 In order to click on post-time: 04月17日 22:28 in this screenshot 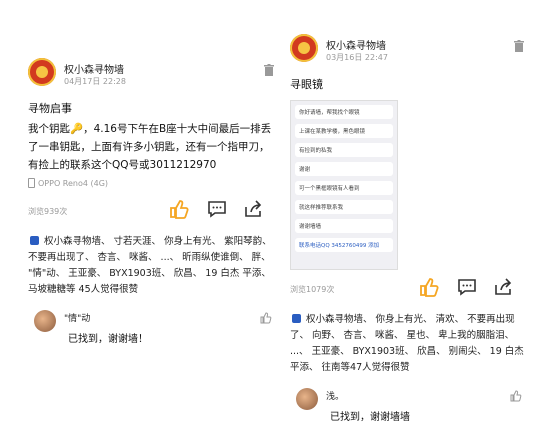, I will do `click(95, 81)`.